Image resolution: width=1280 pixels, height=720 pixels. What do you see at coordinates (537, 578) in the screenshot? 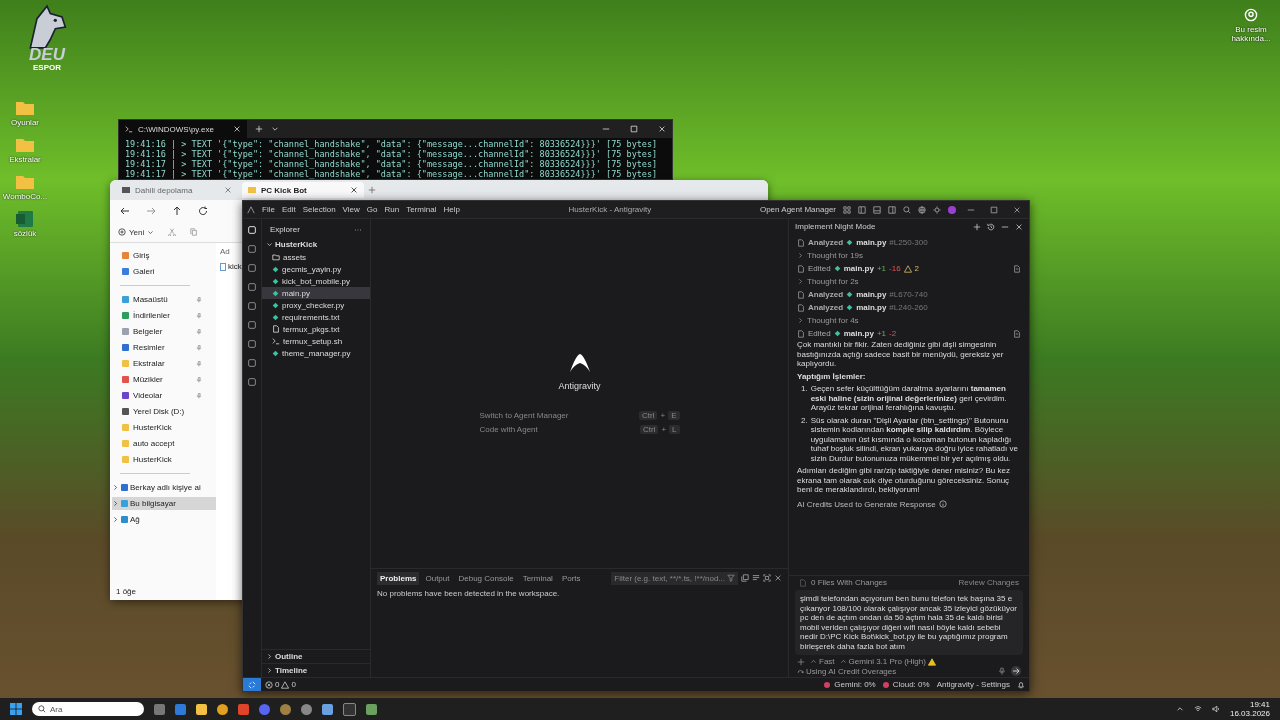
I see `panel-tab: Terminal` at bounding box center [537, 578].